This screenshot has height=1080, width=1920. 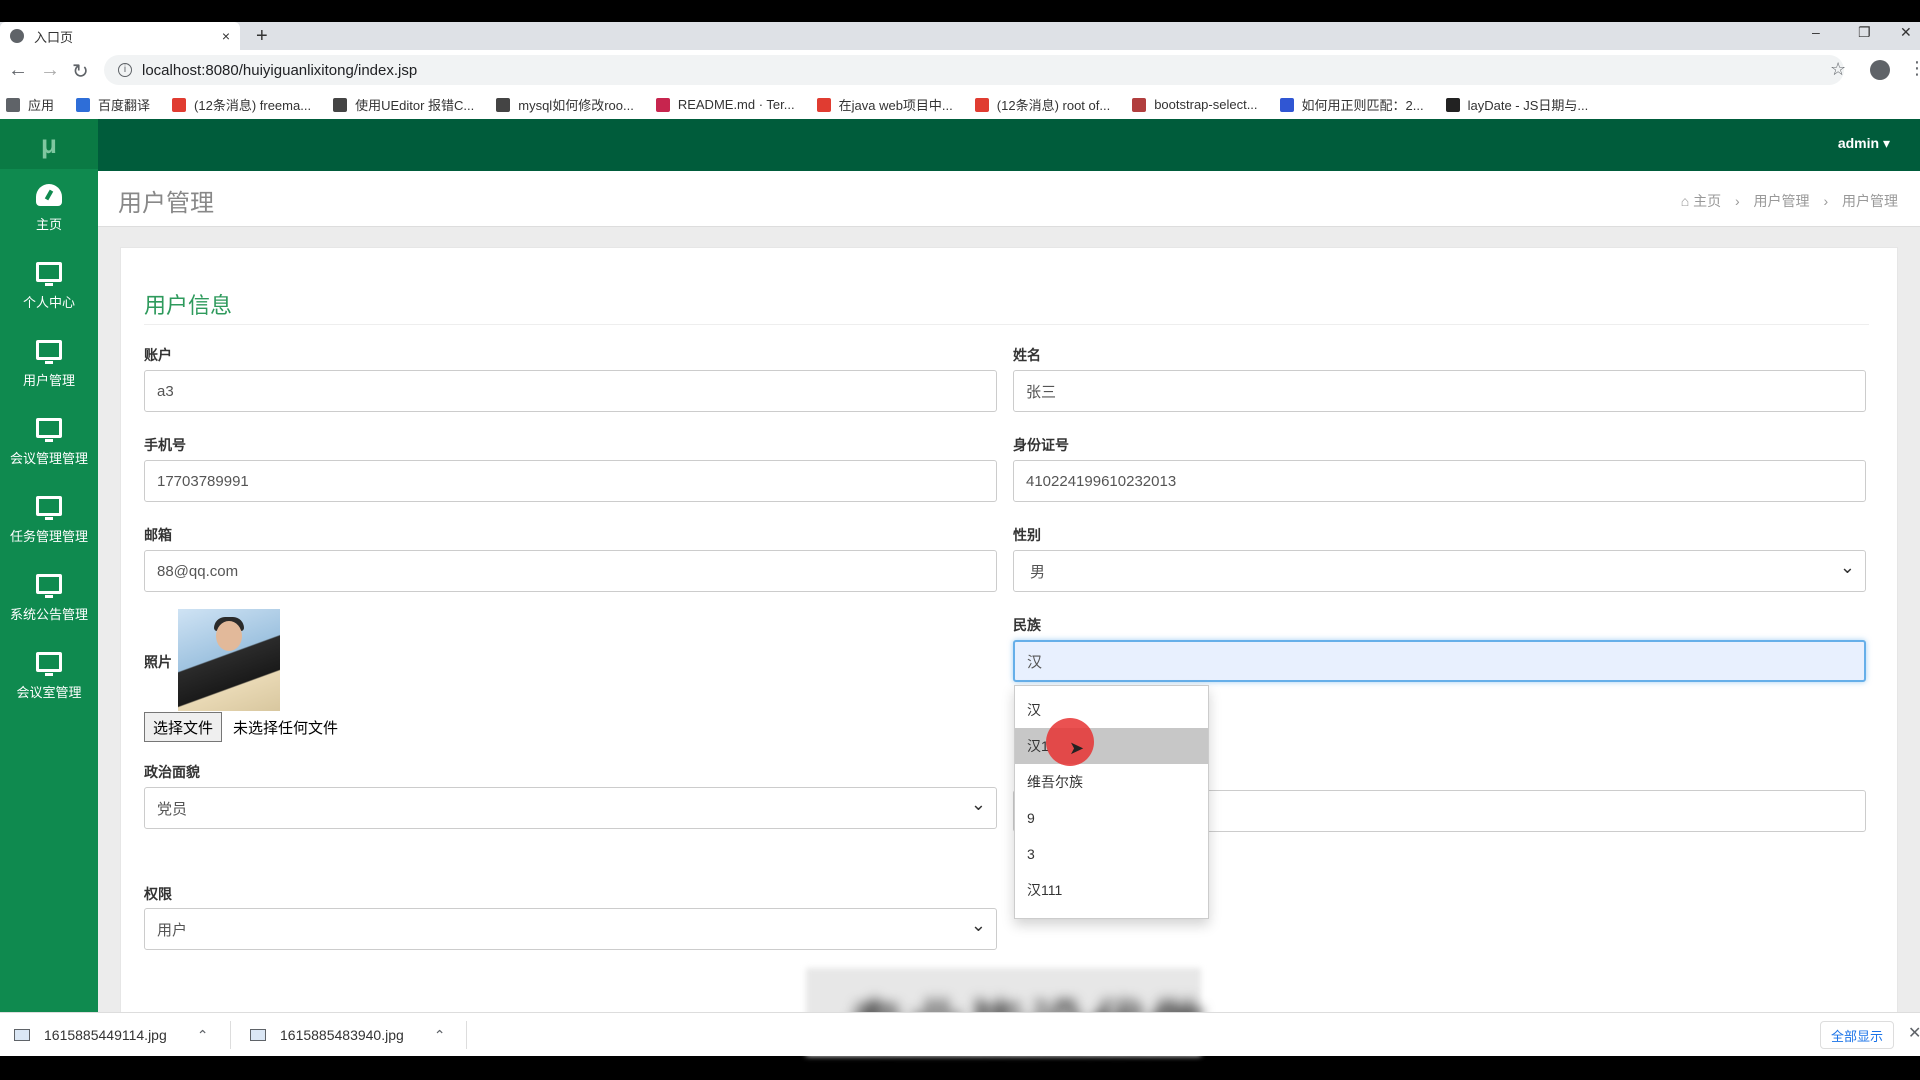 I want to click on breadcrumb-home: 主页, so click(x=1707, y=201).